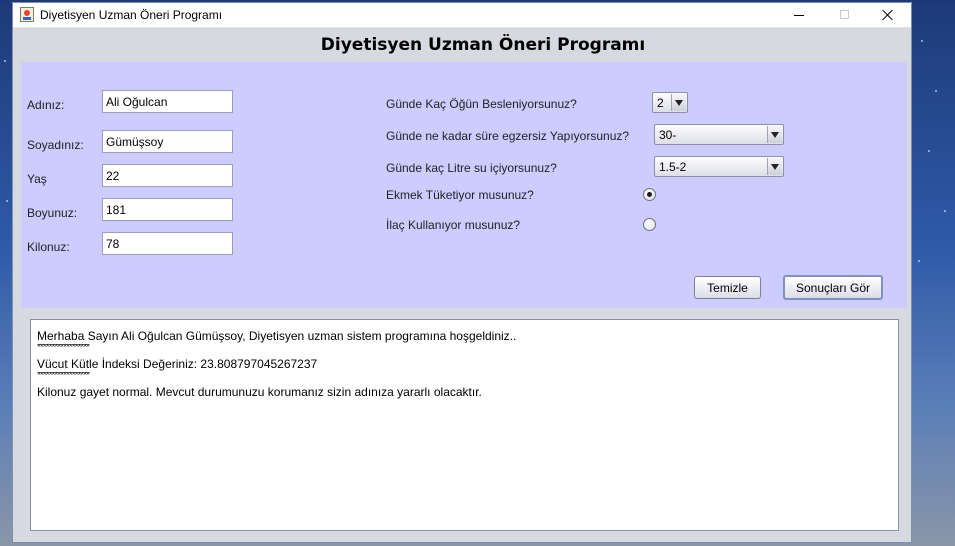 This screenshot has height=546, width=955. Describe the element at coordinates (833, 287) in the screenshot. I see `show-results-button: Sonuçları Gör` at that location.